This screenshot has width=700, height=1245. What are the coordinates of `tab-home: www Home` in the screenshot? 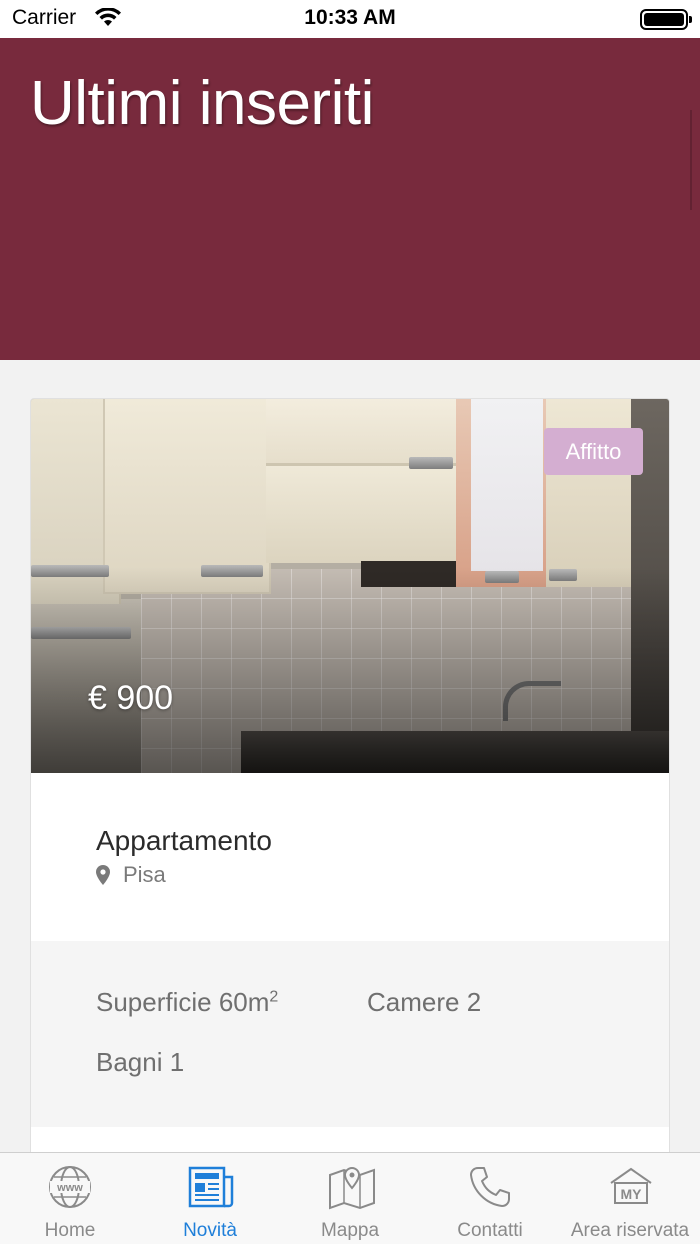 It's located at (70, 1199).